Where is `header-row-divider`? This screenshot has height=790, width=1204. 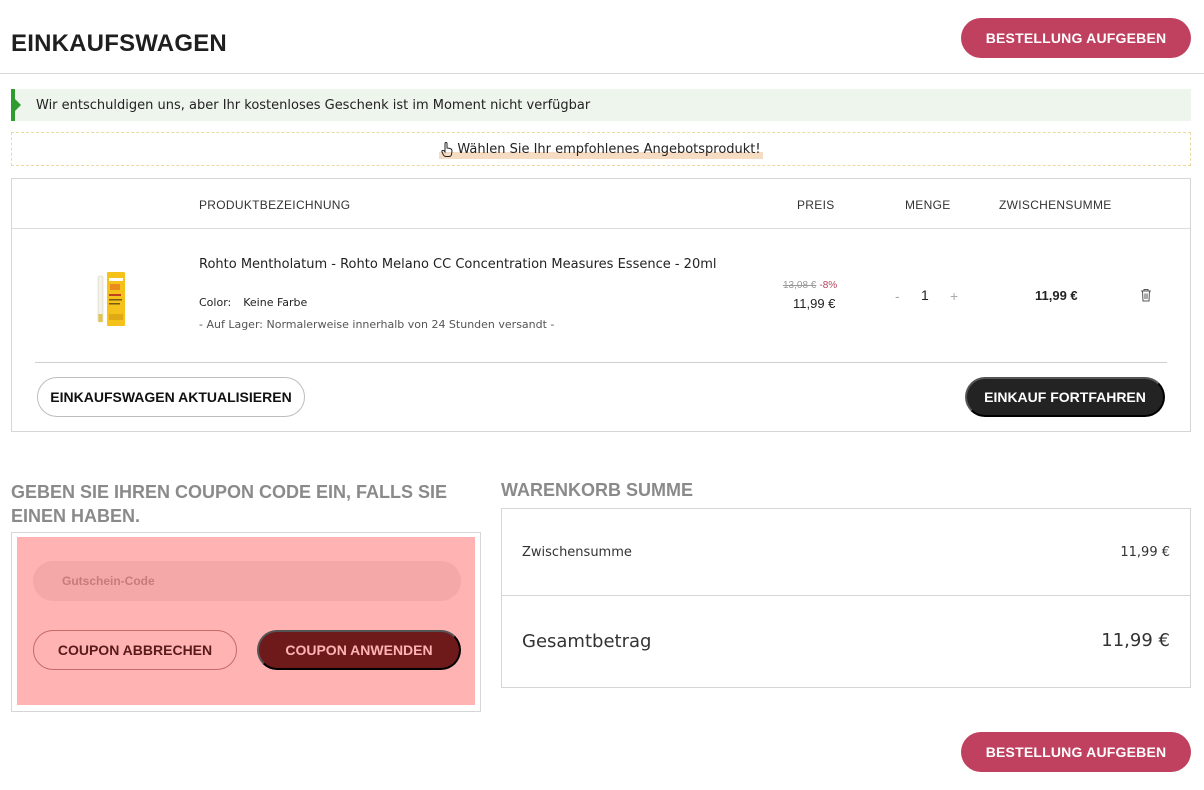 header-row-divider is located at coordinates (601, 228).